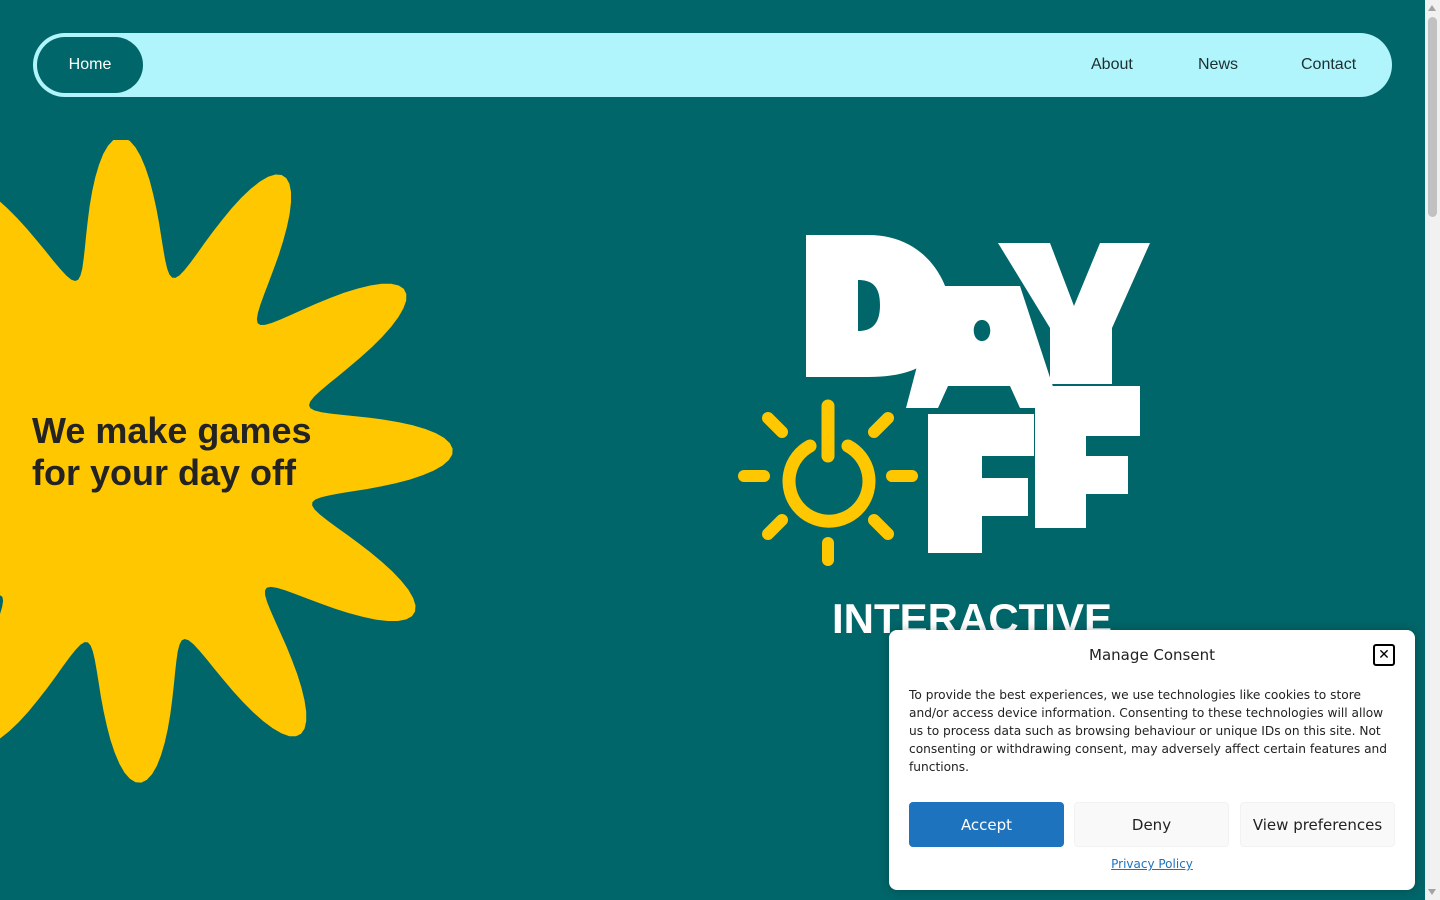 The image size is (1440, 900). I want to click on page-scrollbar, so click(1432, 450).